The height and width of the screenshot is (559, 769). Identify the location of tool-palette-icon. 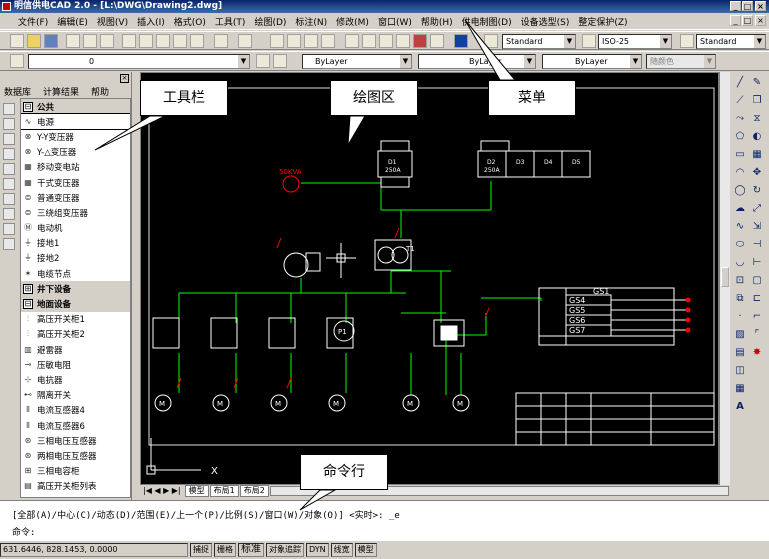
(386, 41).